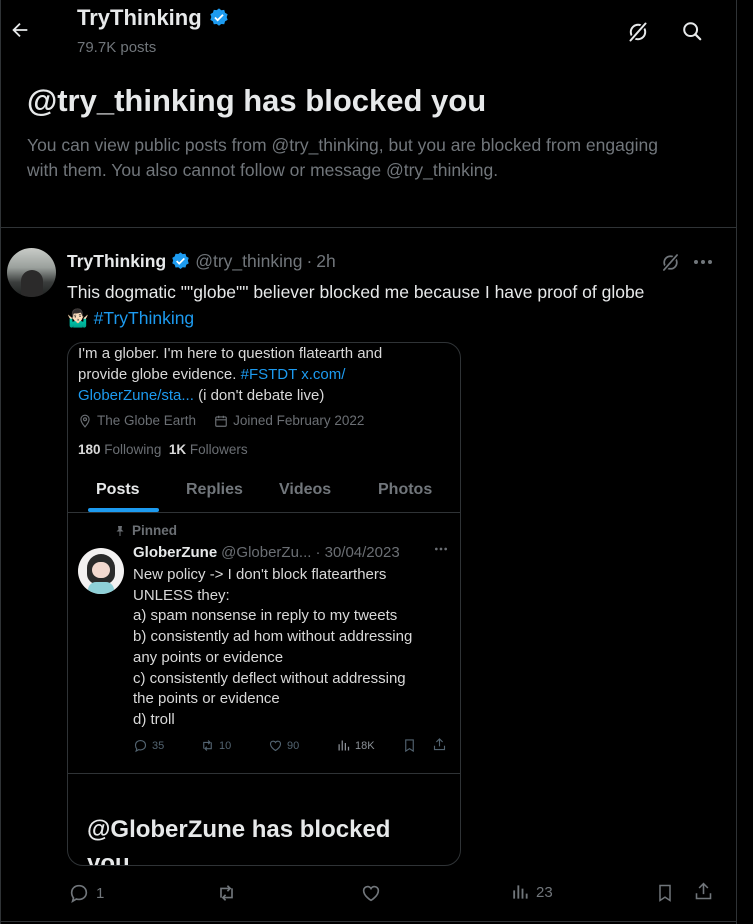  I want to click on back-button, so click(20, 30).